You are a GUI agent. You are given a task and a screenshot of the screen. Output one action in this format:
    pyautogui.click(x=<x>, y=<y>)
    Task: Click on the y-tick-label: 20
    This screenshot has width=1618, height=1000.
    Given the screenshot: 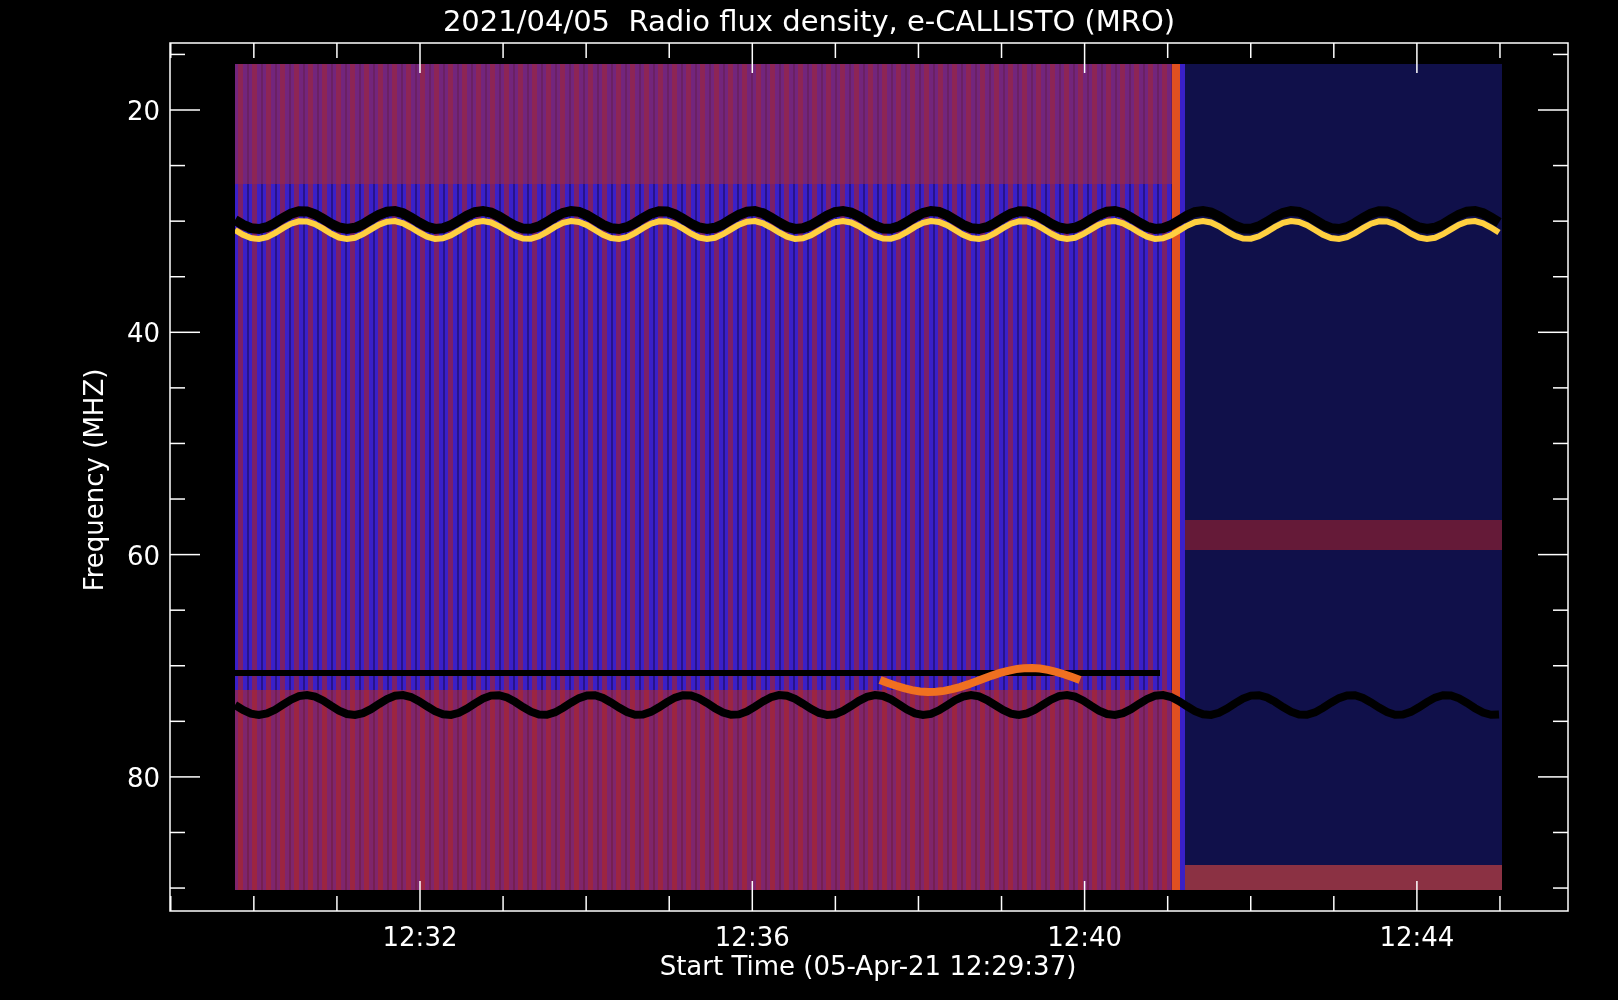 What is the action you would take?
    pyautogui.click(x=143, y=111)
    